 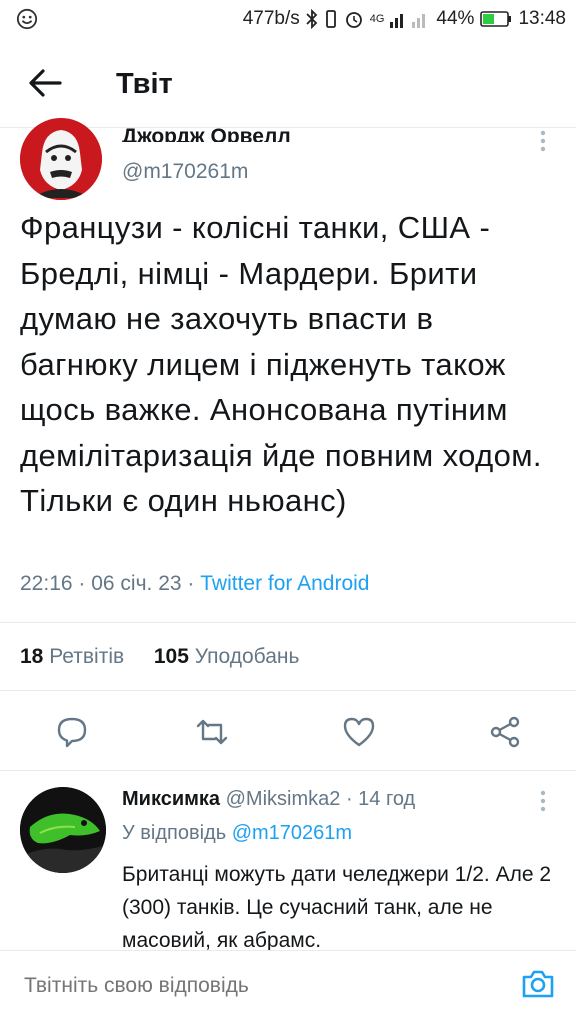 What do you see at coordinates (171, 656) in the screenshot?
I see `likes-count: 105` at bounding box center [171, 656].